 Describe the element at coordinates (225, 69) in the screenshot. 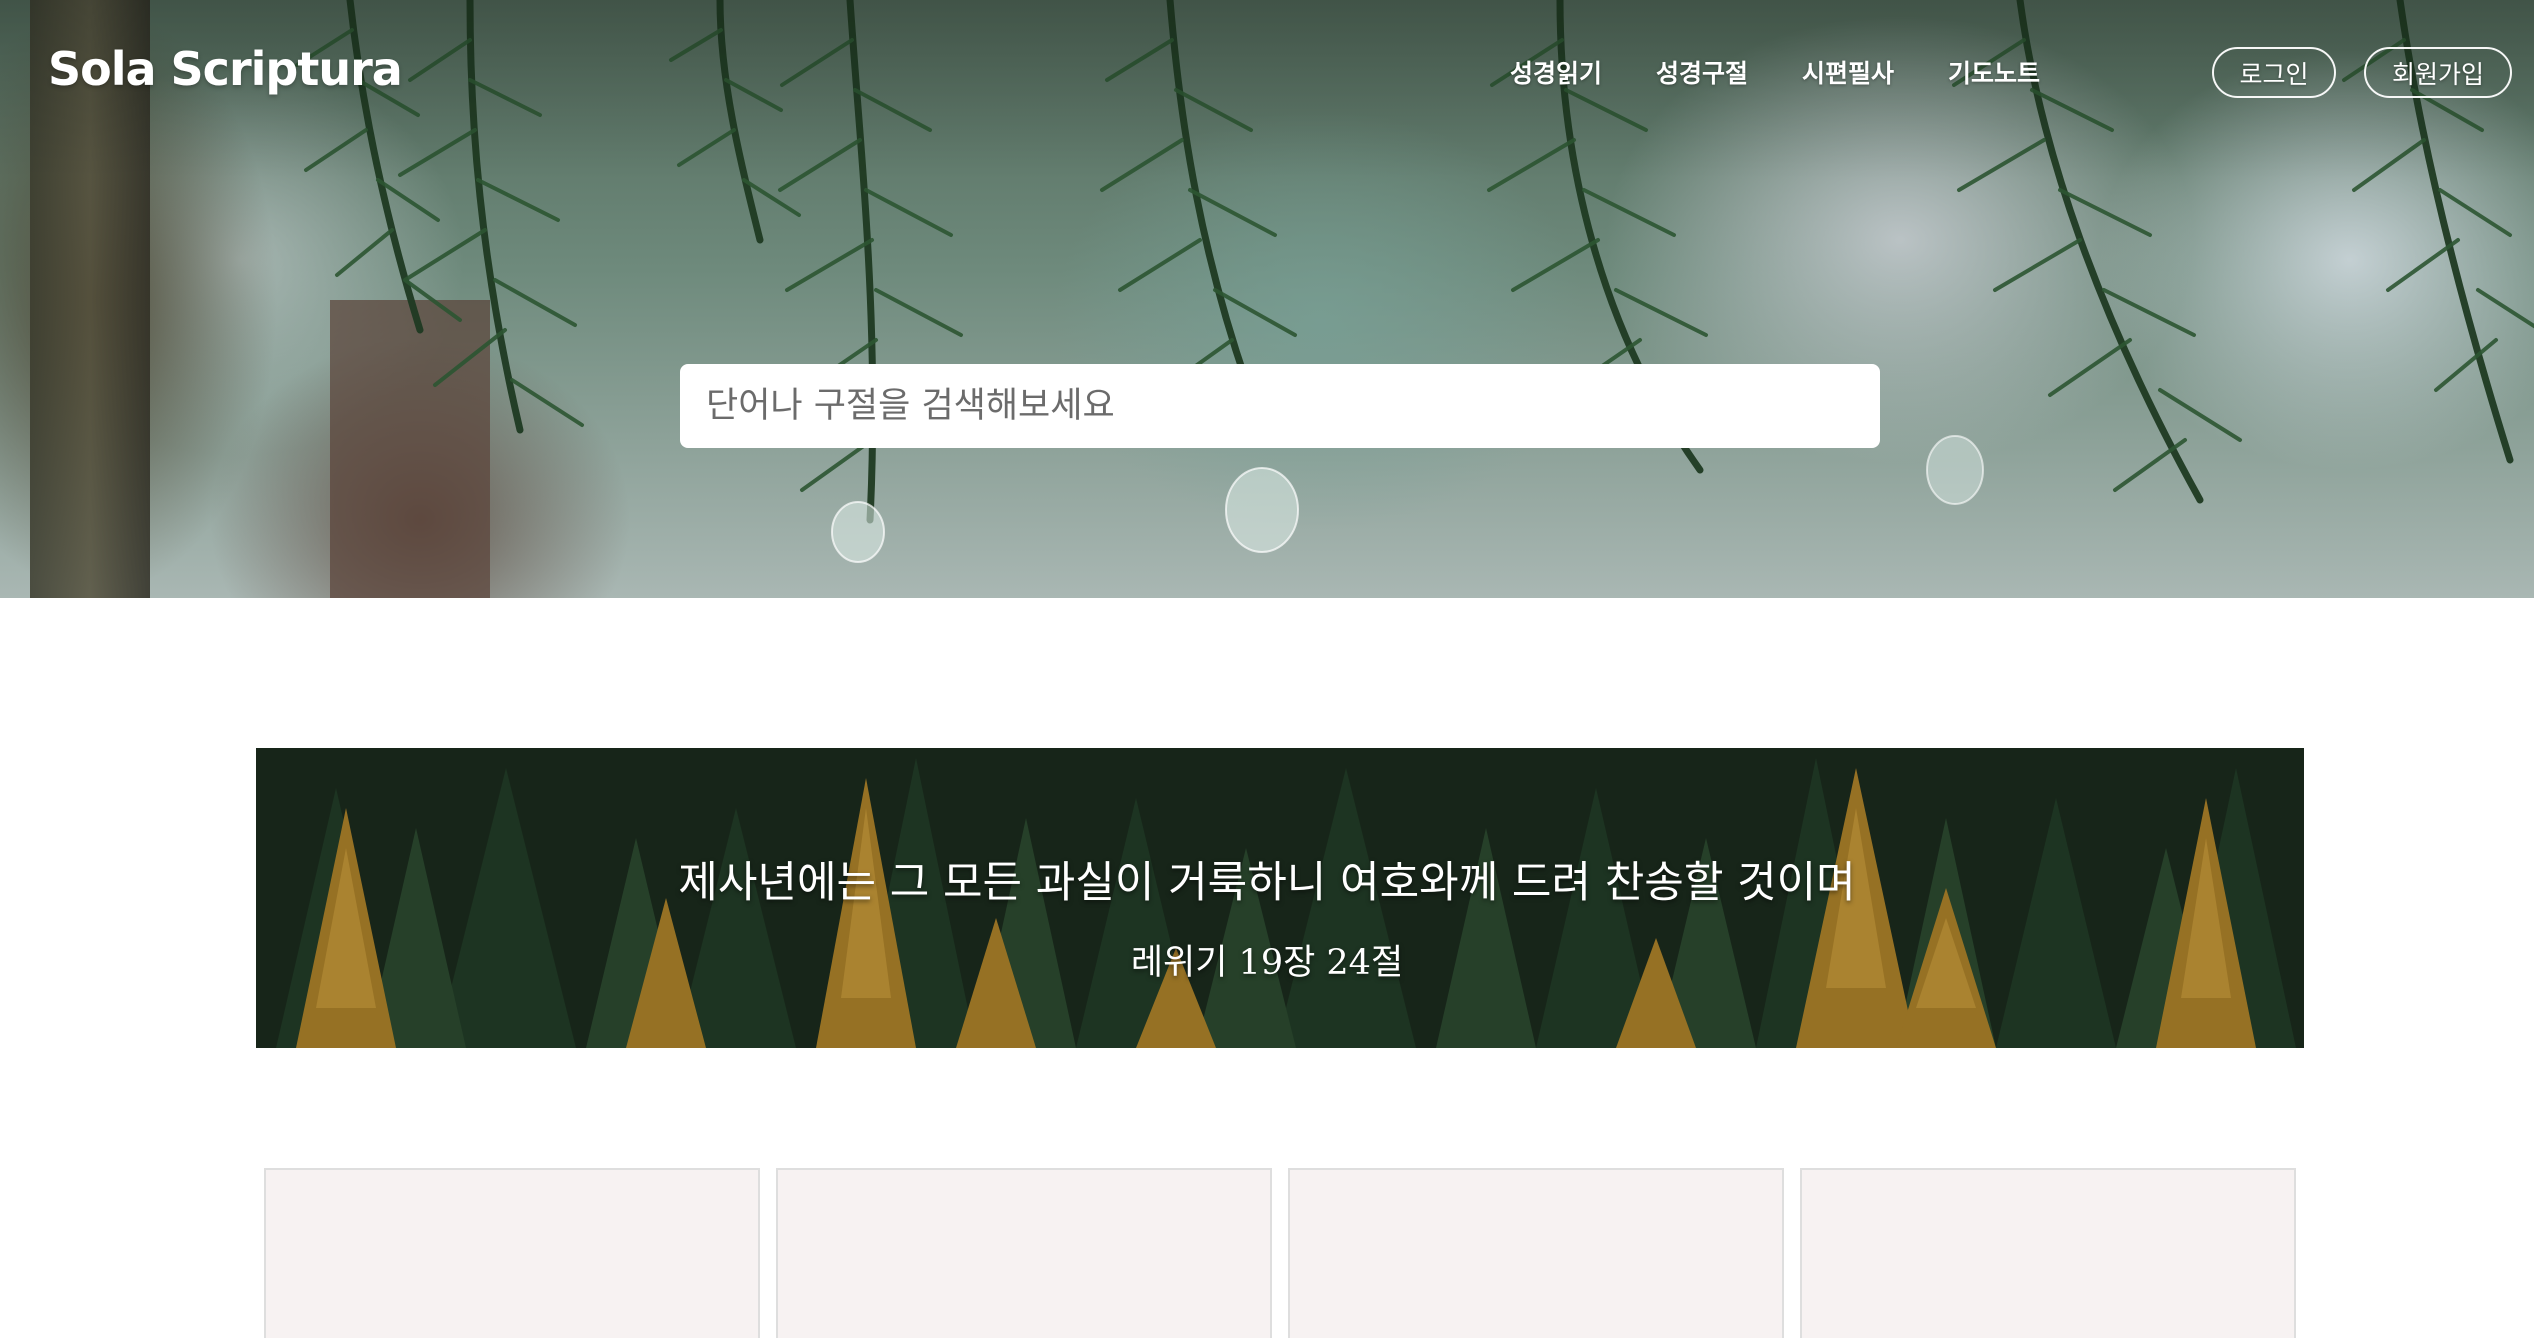

I see `site-logo: Sola Scriptura` at that location.